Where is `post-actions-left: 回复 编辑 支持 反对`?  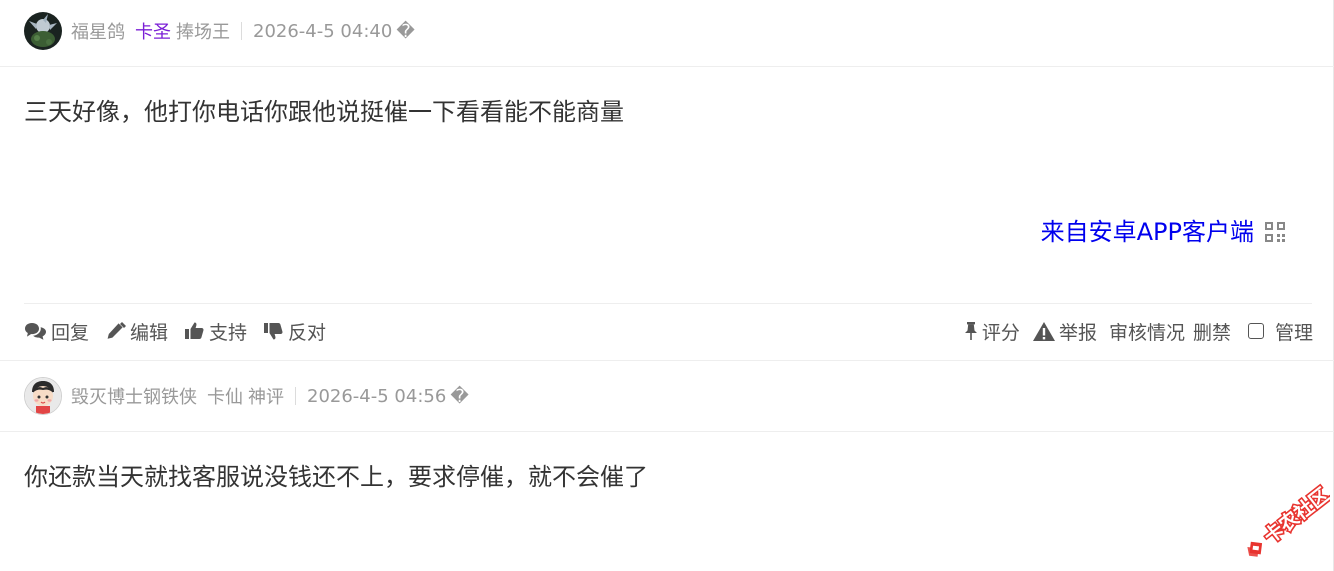 post-actions-left: 回复 编辑 支持 反对 is located at coordinates (183, 331).